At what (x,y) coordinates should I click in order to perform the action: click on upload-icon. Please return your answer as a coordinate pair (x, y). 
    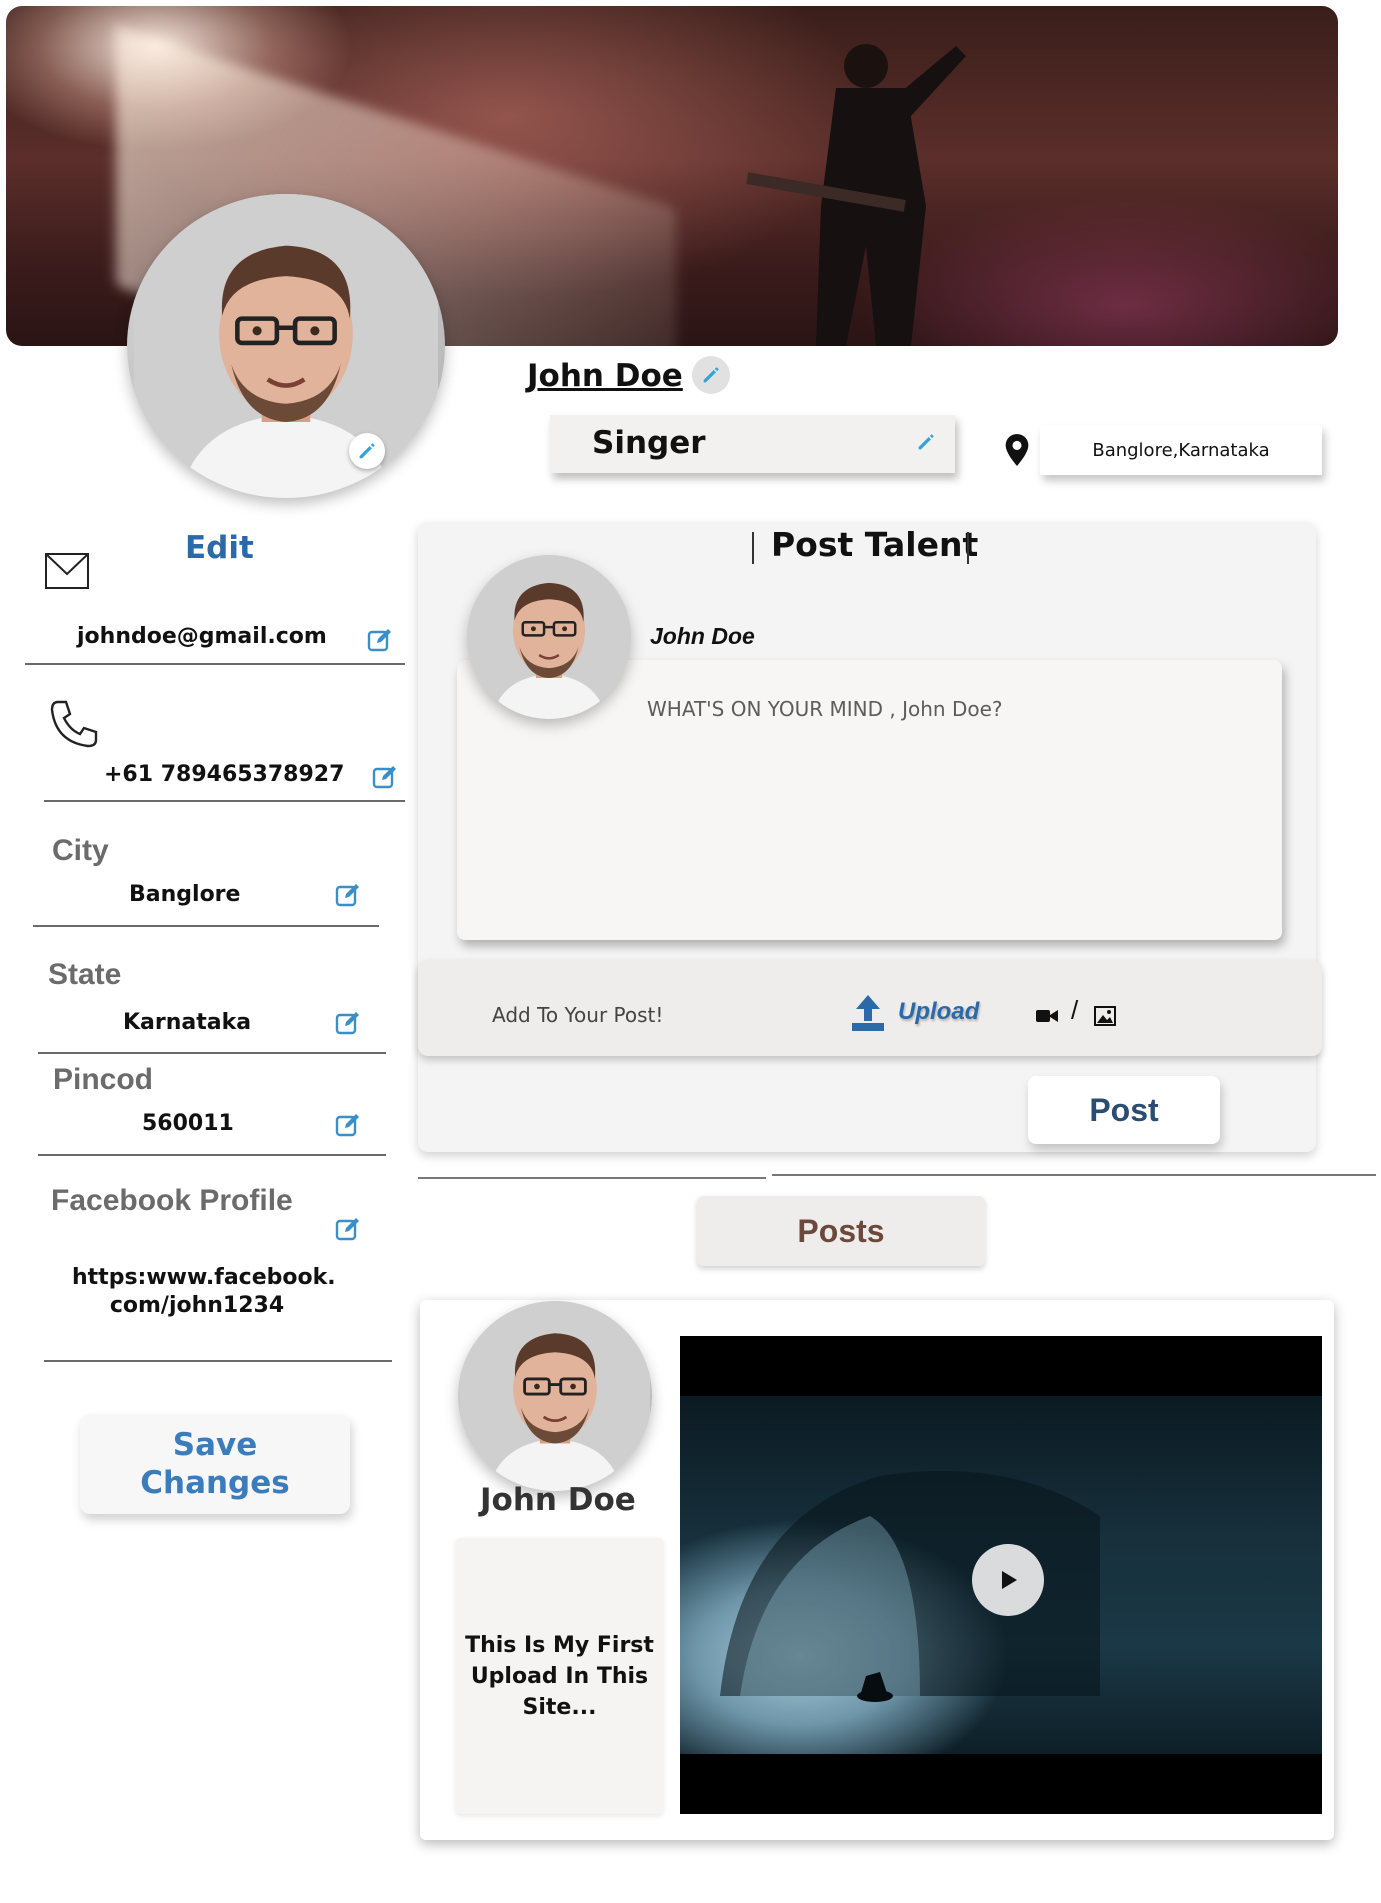
    Looking at the image, I should click on (868, 1013).